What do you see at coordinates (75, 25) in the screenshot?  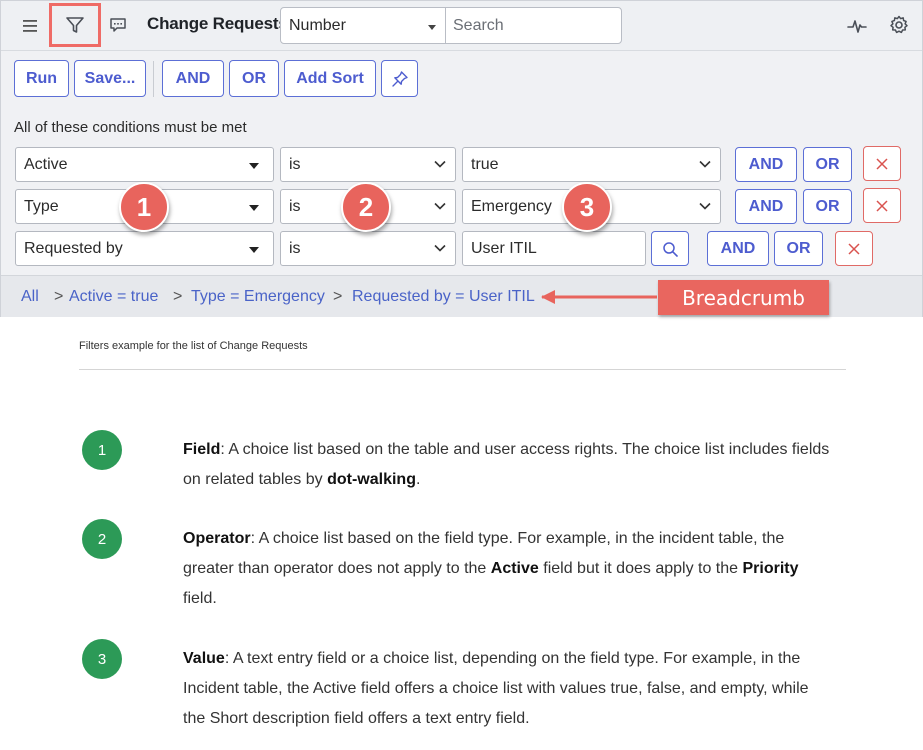 I see `filter-icon` at bounding box center [75, 25].